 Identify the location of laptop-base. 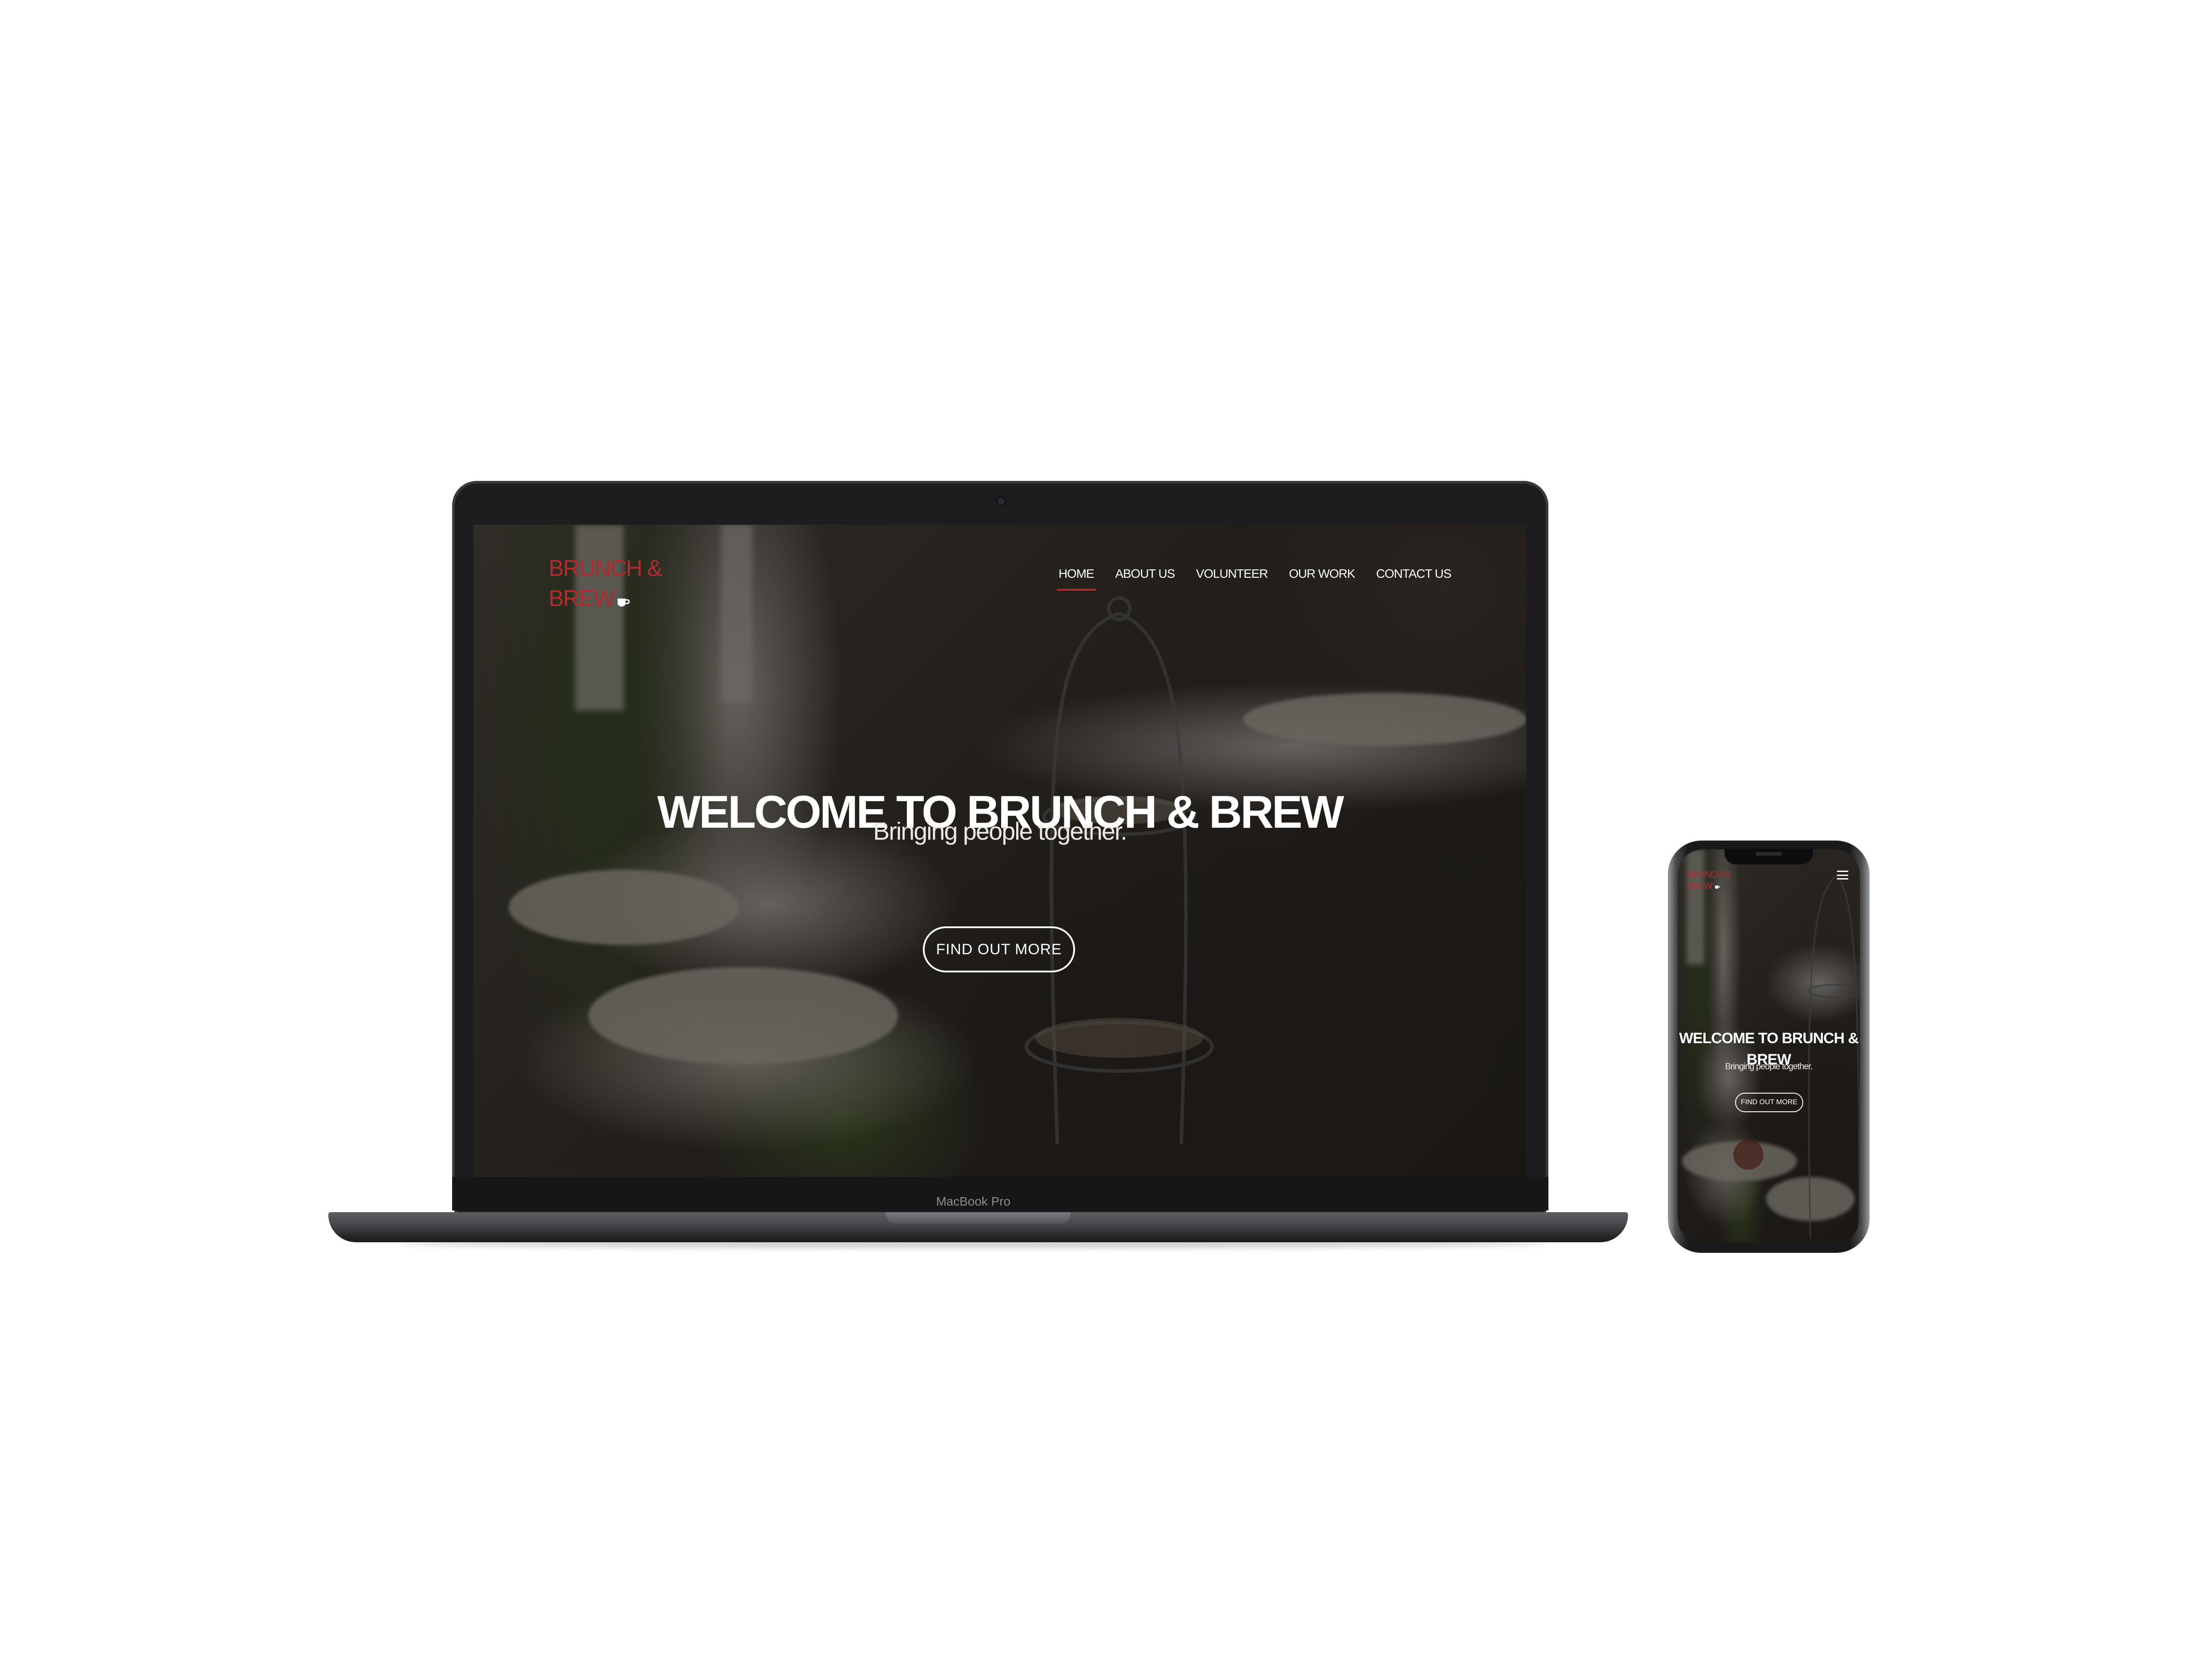
(978, 1227).